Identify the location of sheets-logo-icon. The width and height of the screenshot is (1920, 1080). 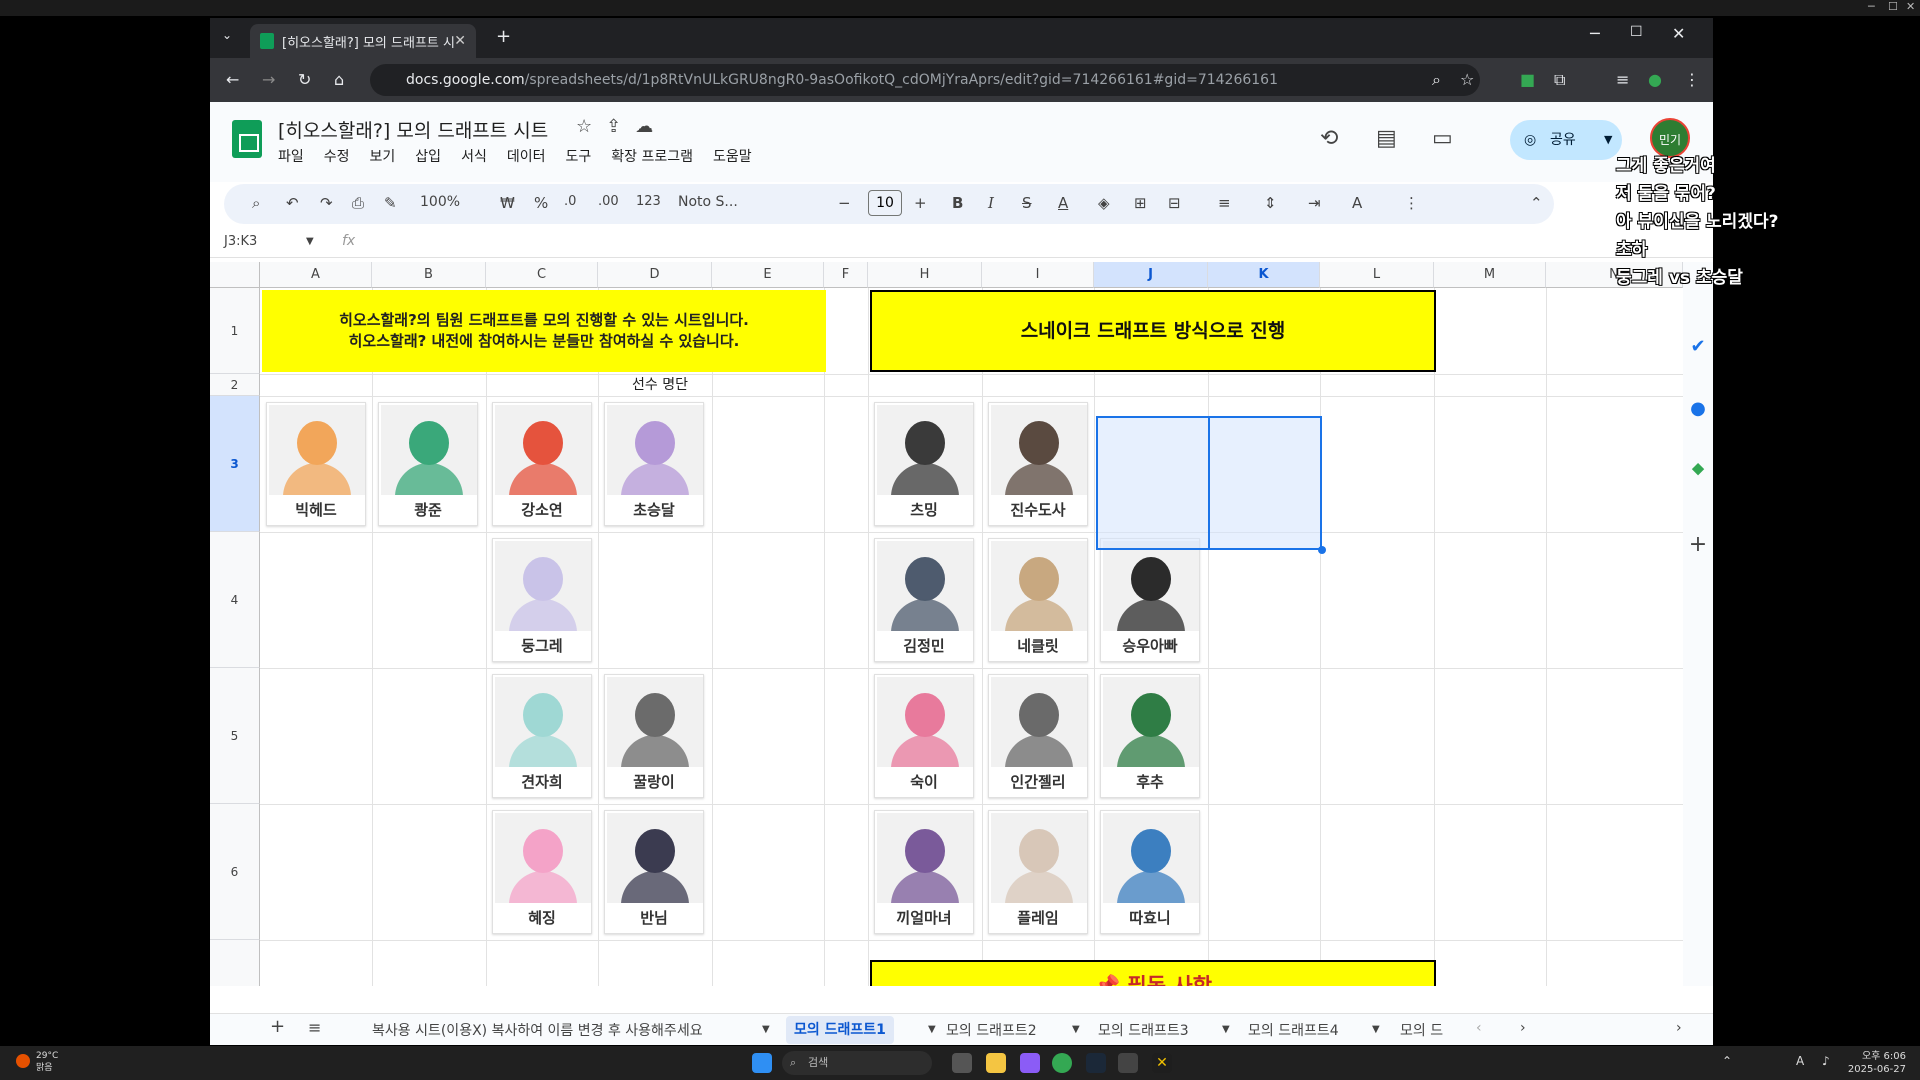
(247, 139).